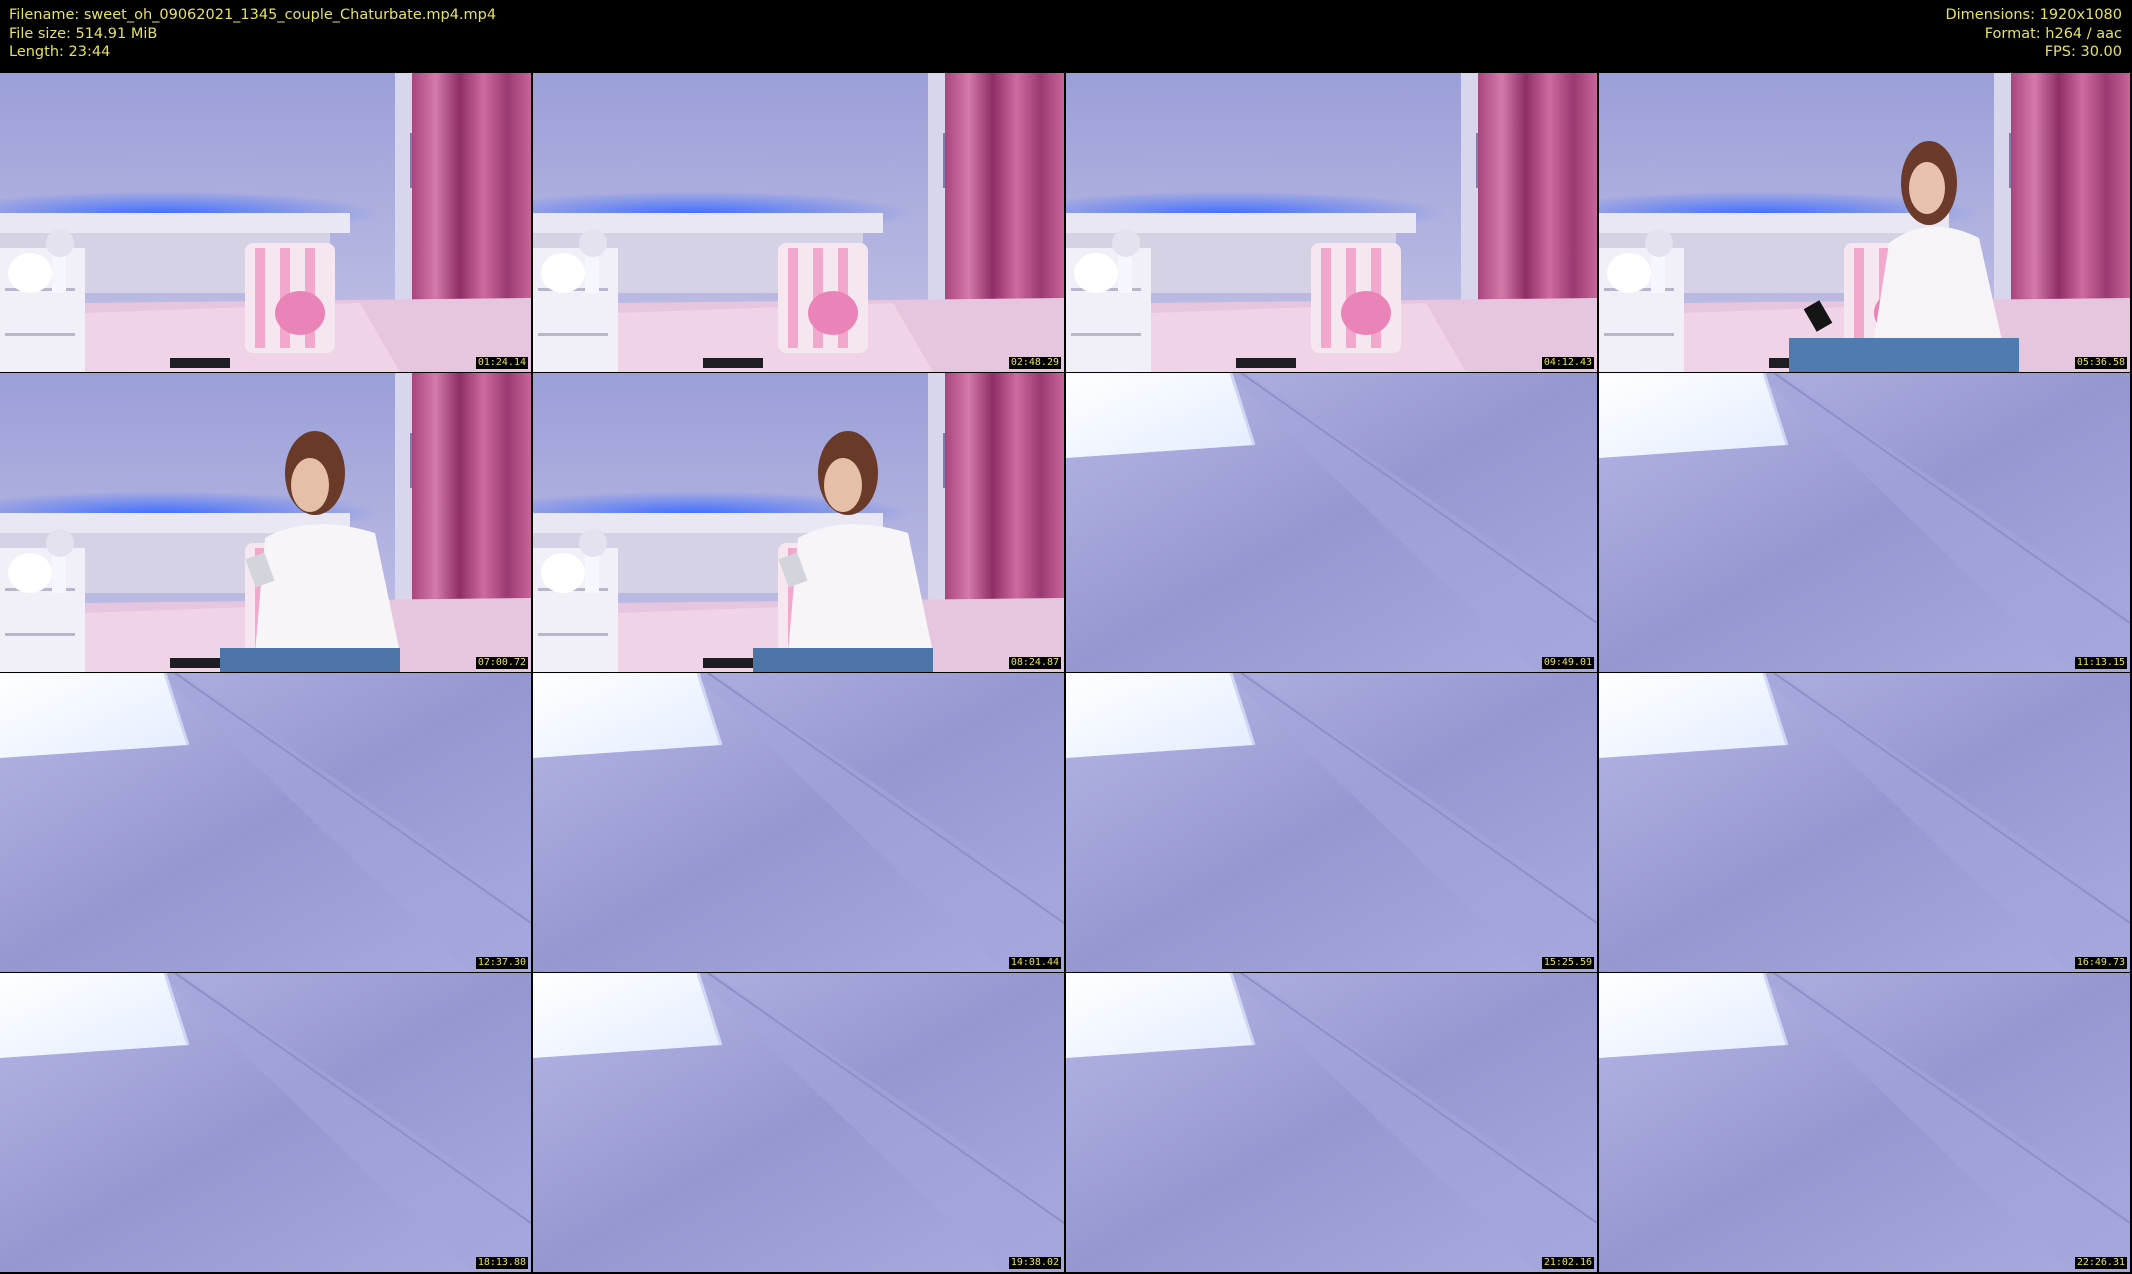  I want to click on thumbnail: 16:49.73, so click(1864, 822).